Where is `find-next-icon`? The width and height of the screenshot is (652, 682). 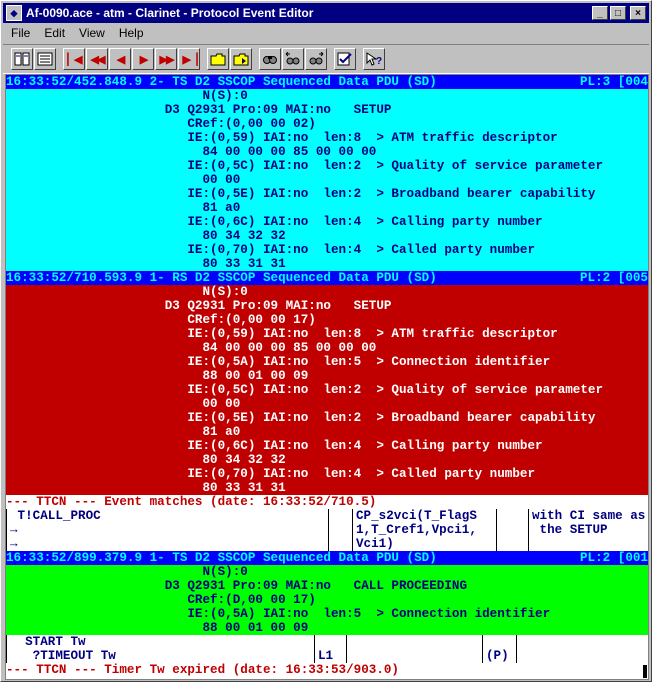
find-next-icon is located at coordinates (316, 59).